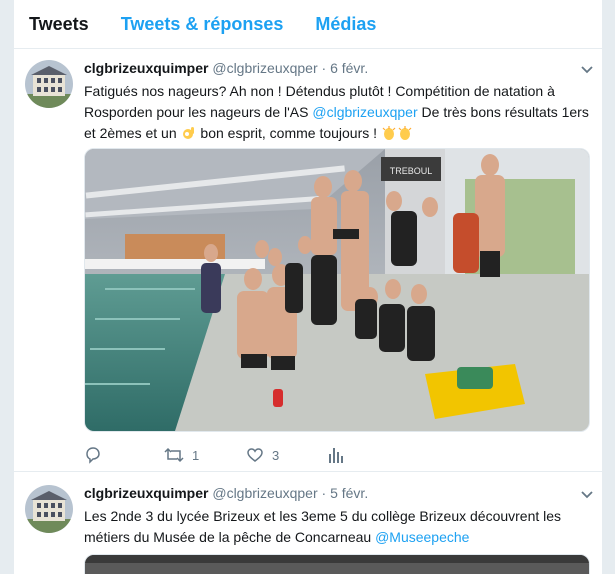  What do you see at coordinates (364, 112) in the screenshot?
I see `mention-link: @clgbrizeuxqper` at bounding box center [364, 112].